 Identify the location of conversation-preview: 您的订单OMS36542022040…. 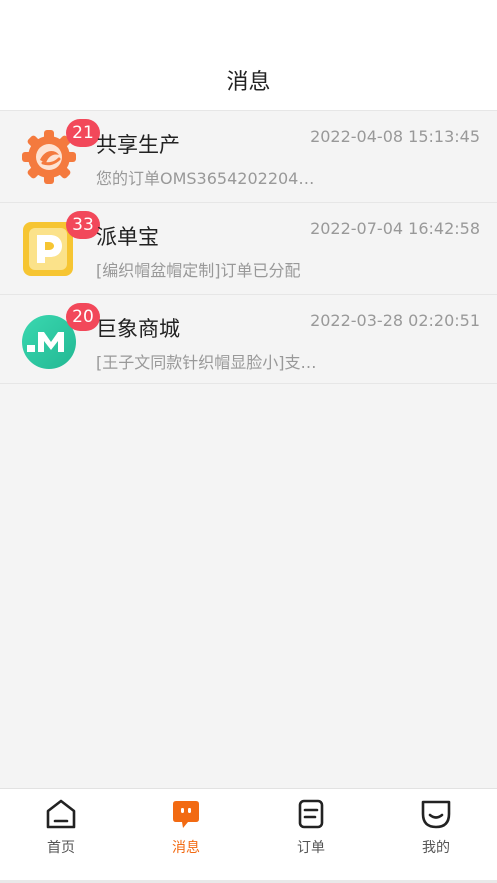
(209, 178).